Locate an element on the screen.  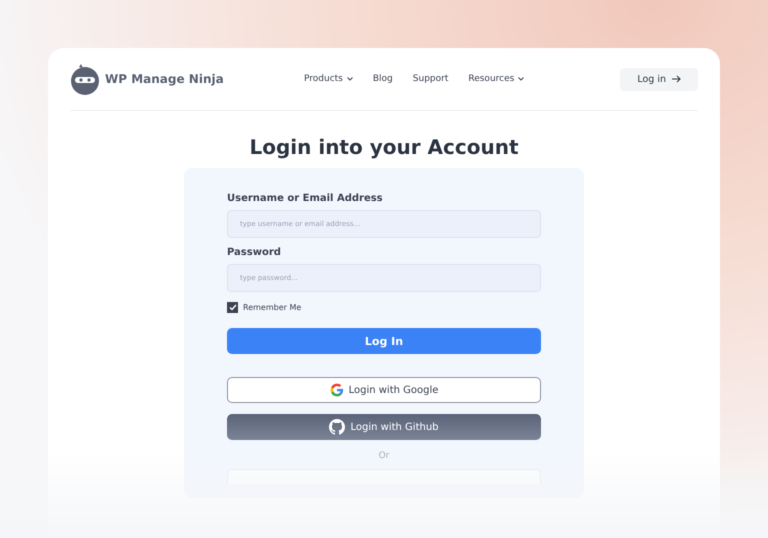
brand-name: WP Manage Ninja is located at coordinates (164, 79).